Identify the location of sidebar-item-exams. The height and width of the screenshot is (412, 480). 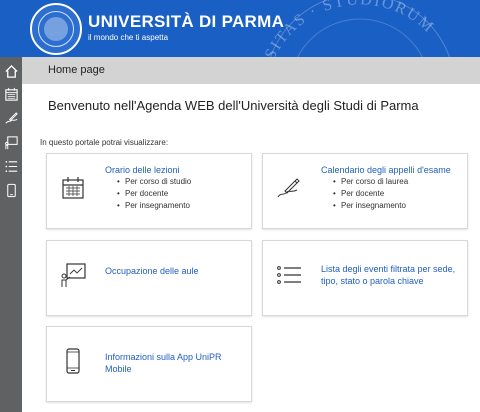
(11, 118).